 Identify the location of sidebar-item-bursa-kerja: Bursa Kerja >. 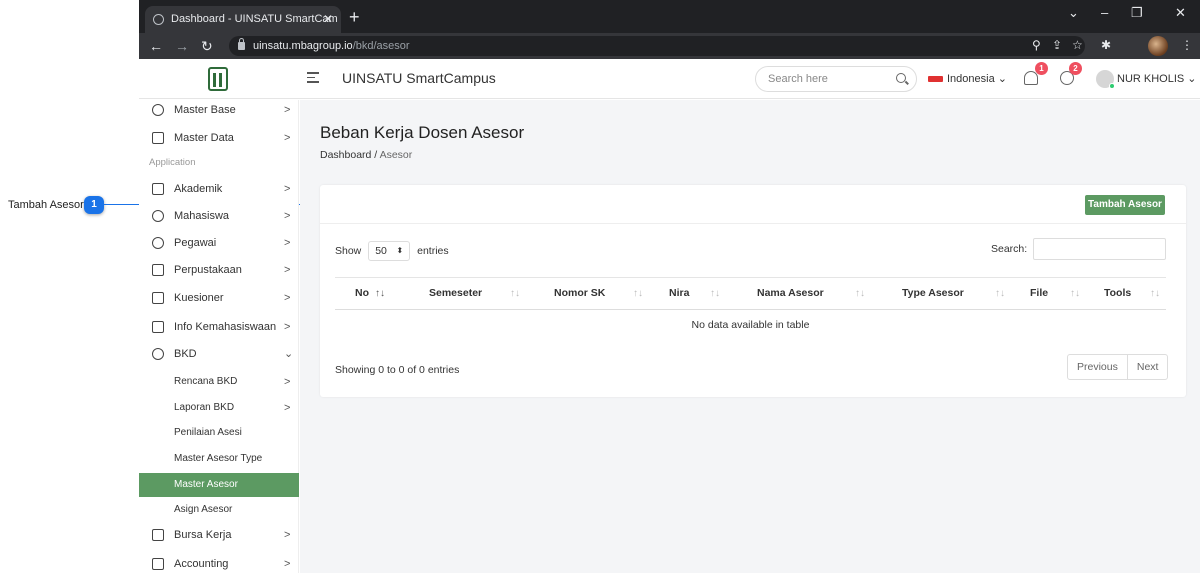
(219, 535).